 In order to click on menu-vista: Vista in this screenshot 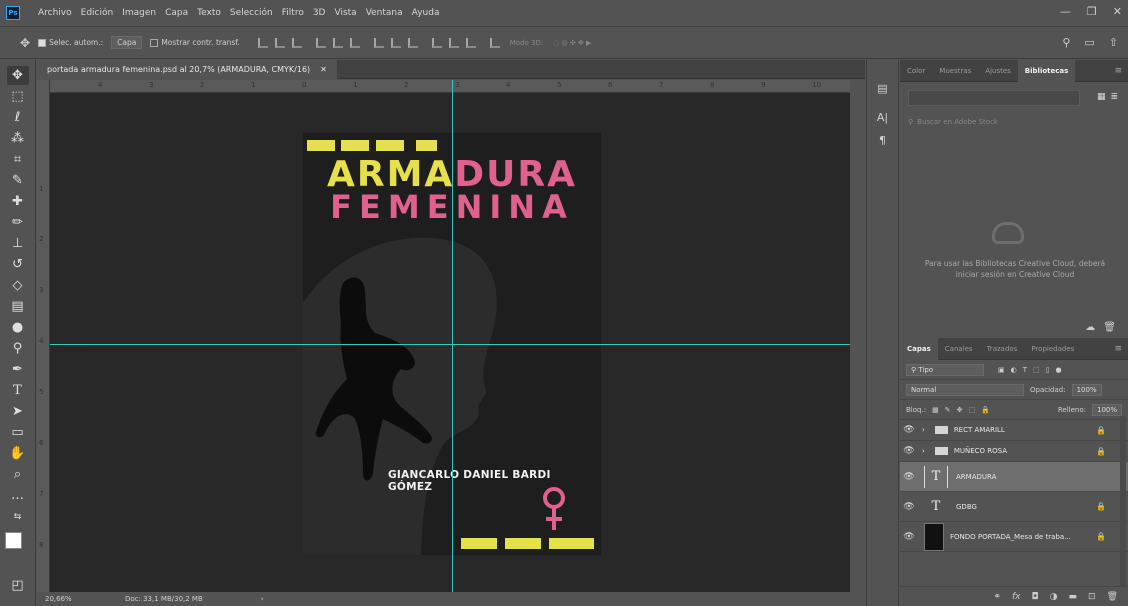, I will do `click(345, 13)`.